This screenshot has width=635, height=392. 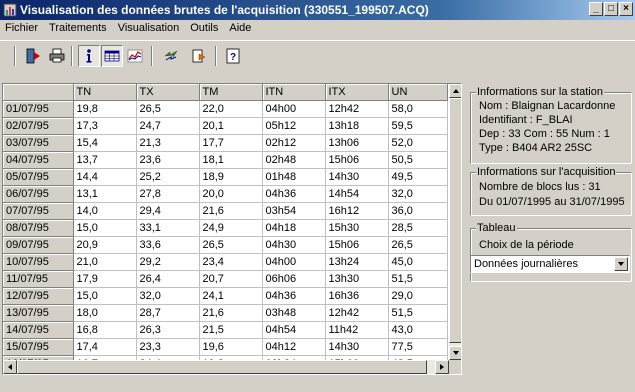 I want to click on cell-tn: 19,8, so click(x=105, y=109).